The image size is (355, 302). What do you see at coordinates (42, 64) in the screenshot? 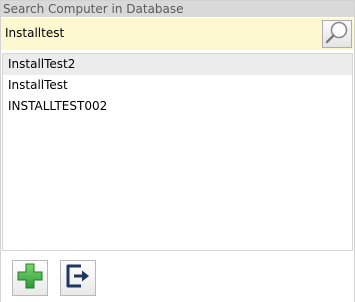
I see `list-item-label: InstallTest2` at bounding box center [42, 64].